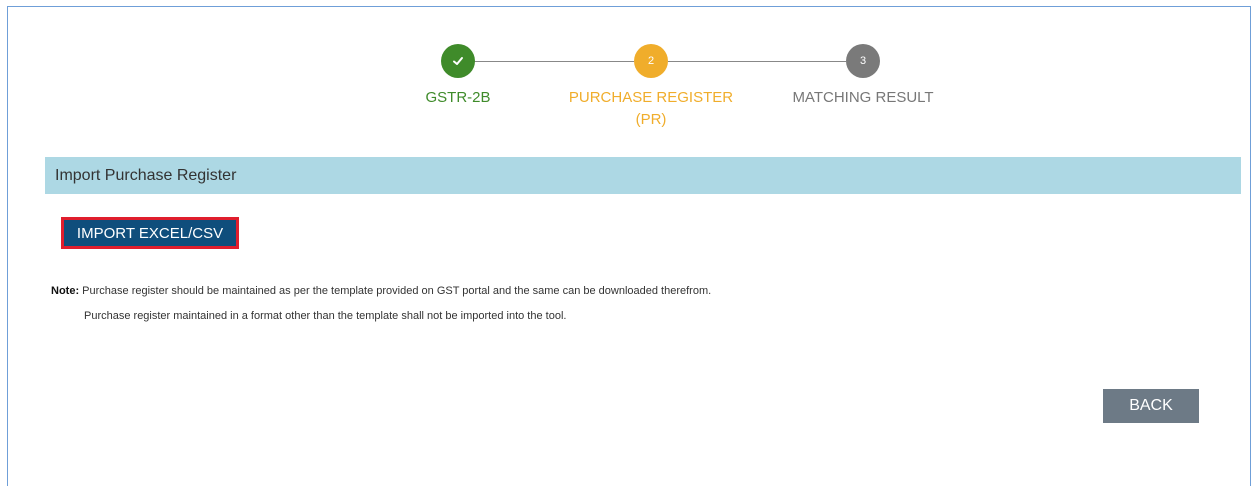 The image size is (1257, 496). I want to click on step-2-label-line1: PURCHASE REGISTER, so click(651, 97).